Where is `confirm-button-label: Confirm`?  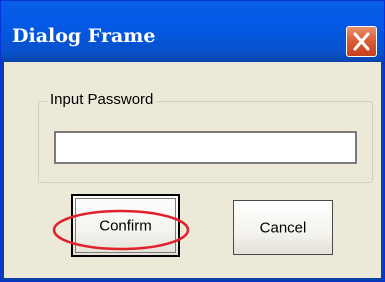 confirm-button-label: Confirm is located at coordinates (125, 225).